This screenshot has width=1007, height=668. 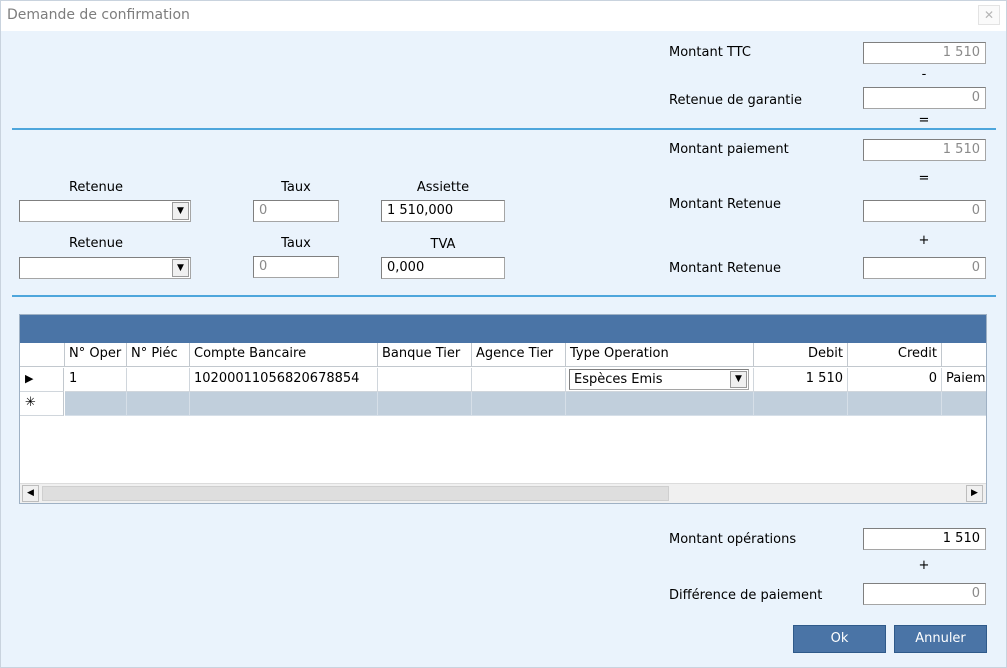 What do you see at coordinates (924, 74) in the screenshot?
I see `minus-operator: -` at bounding box center [924, 74].